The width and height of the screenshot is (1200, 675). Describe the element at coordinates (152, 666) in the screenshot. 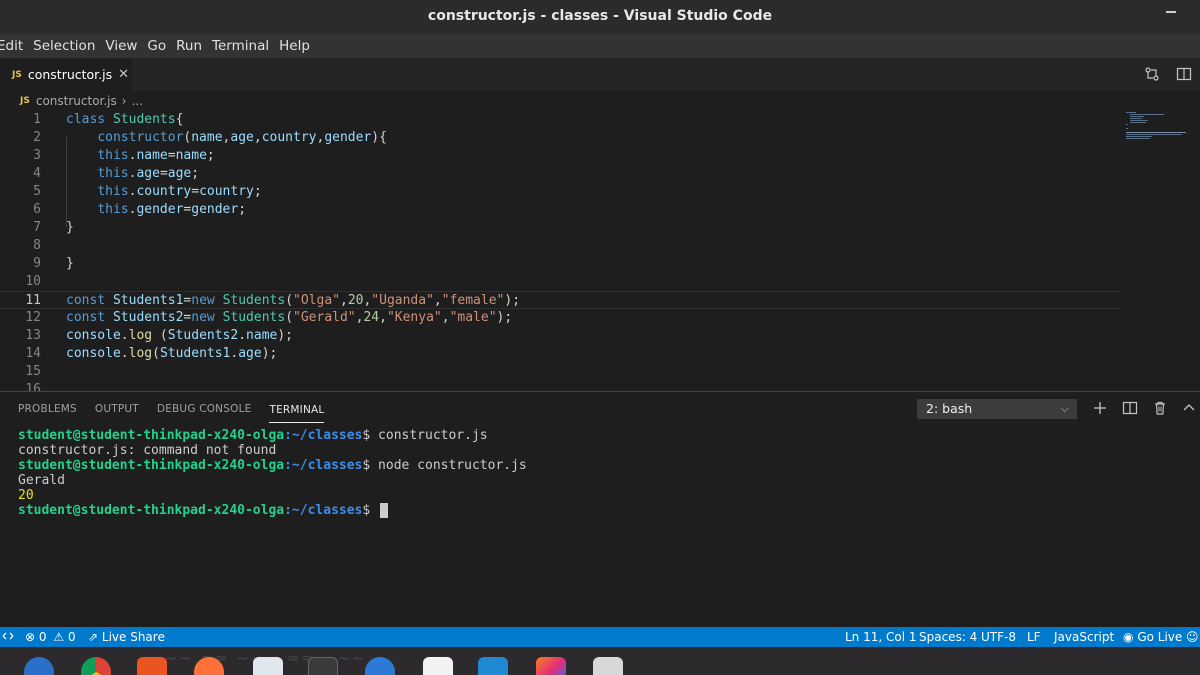

I see `software-center-icon` at that location.